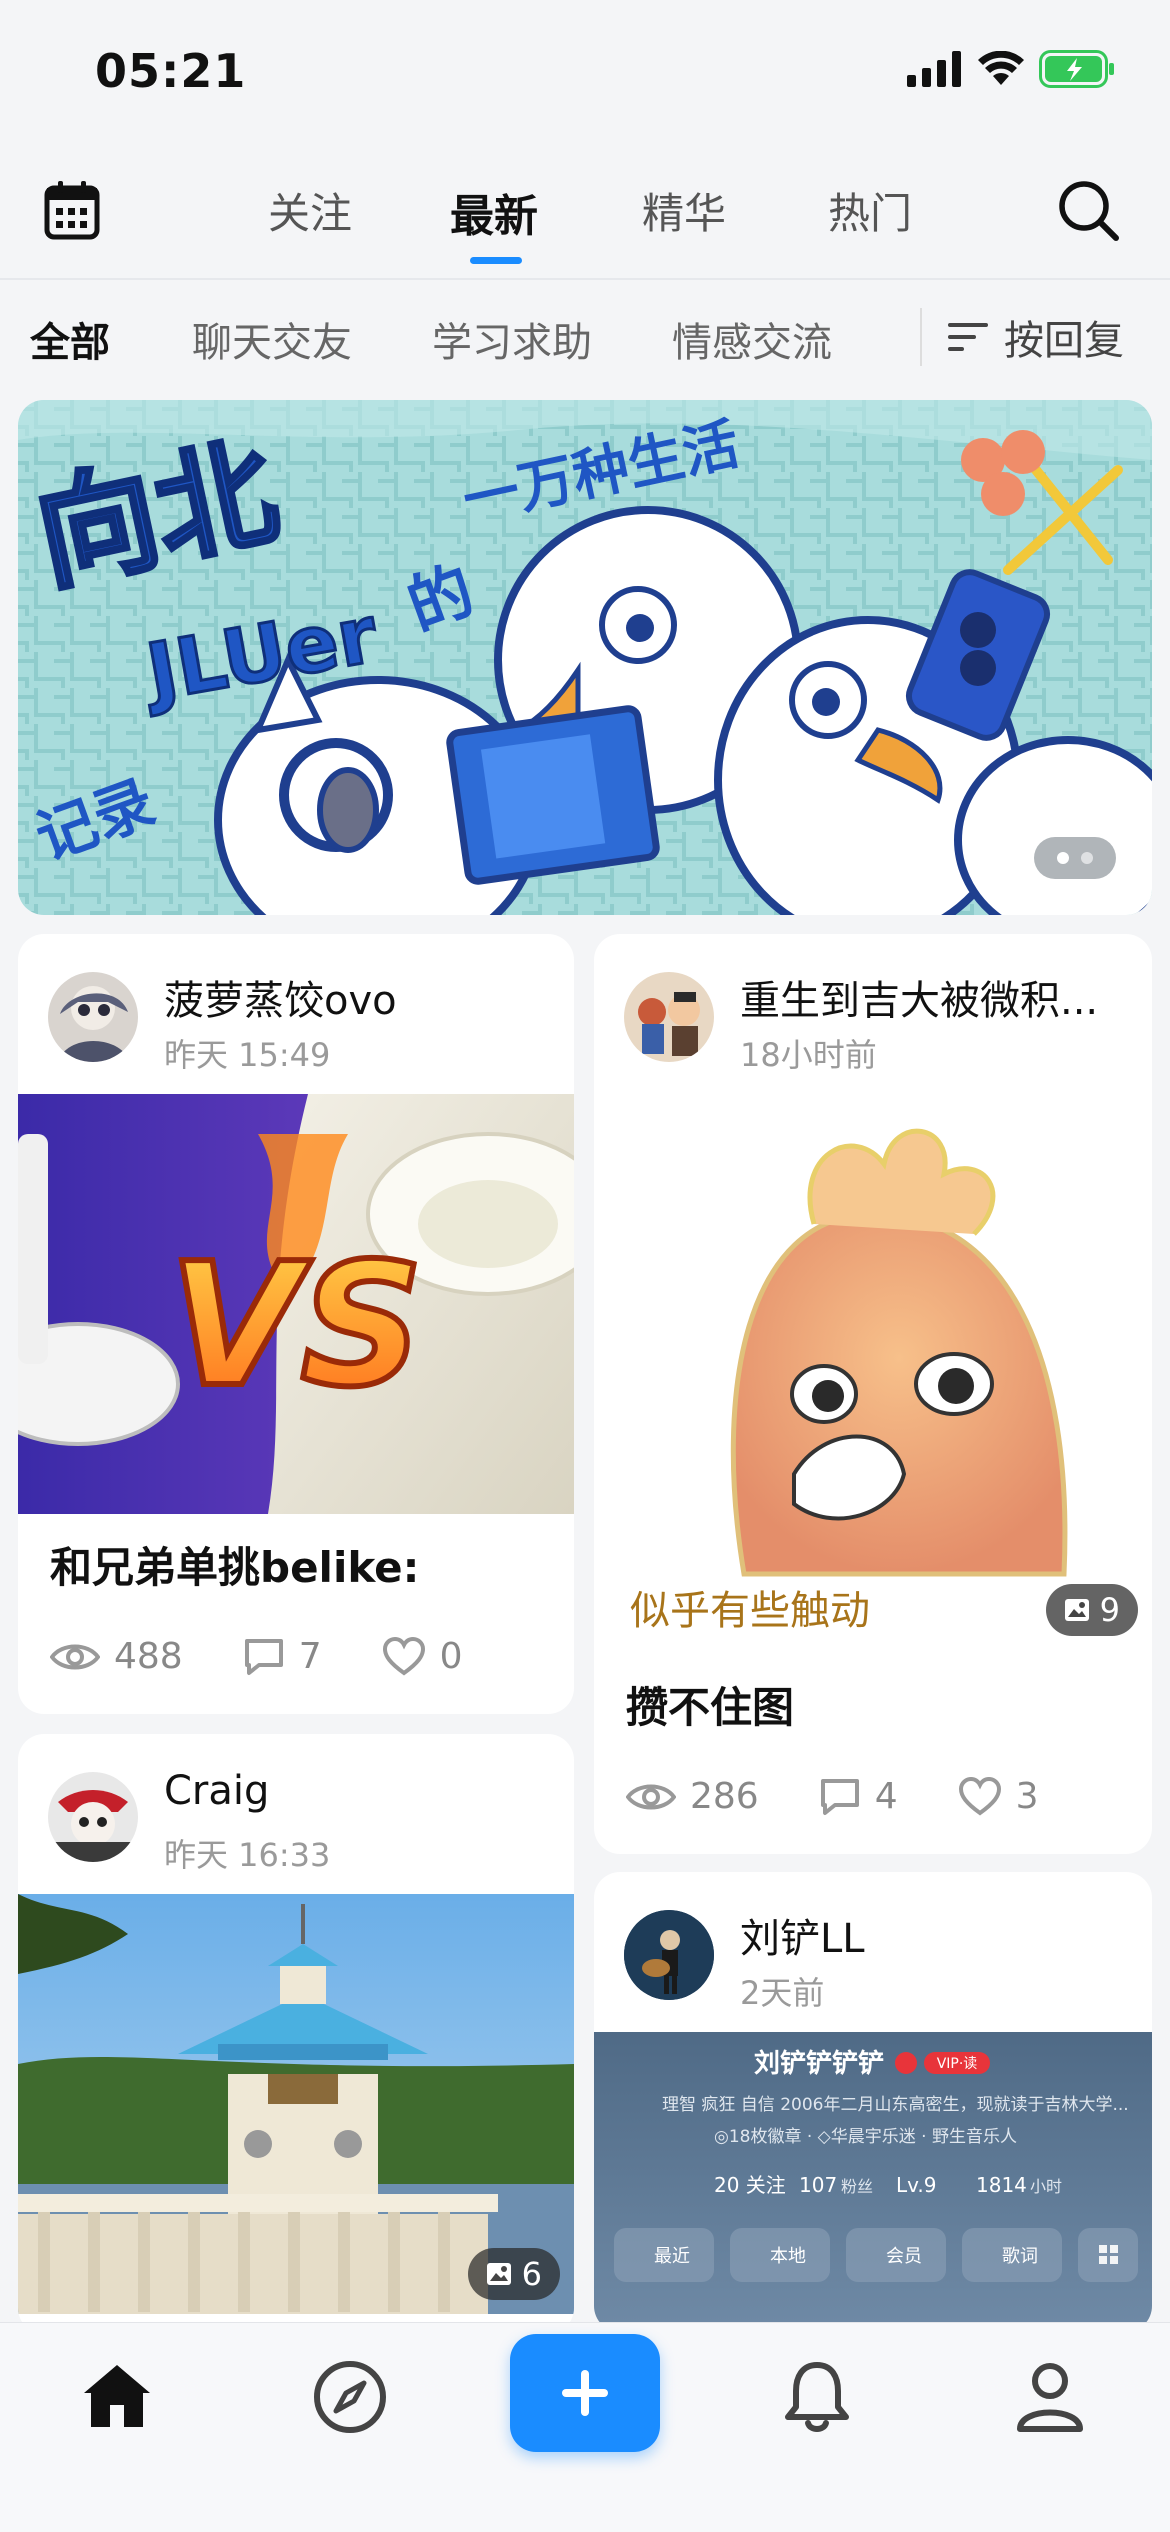 The image size is (1170, 2532). Describe the element at coordinates (1109, 1610) in the screenshot. I see `image-count-value: 9` at that location.